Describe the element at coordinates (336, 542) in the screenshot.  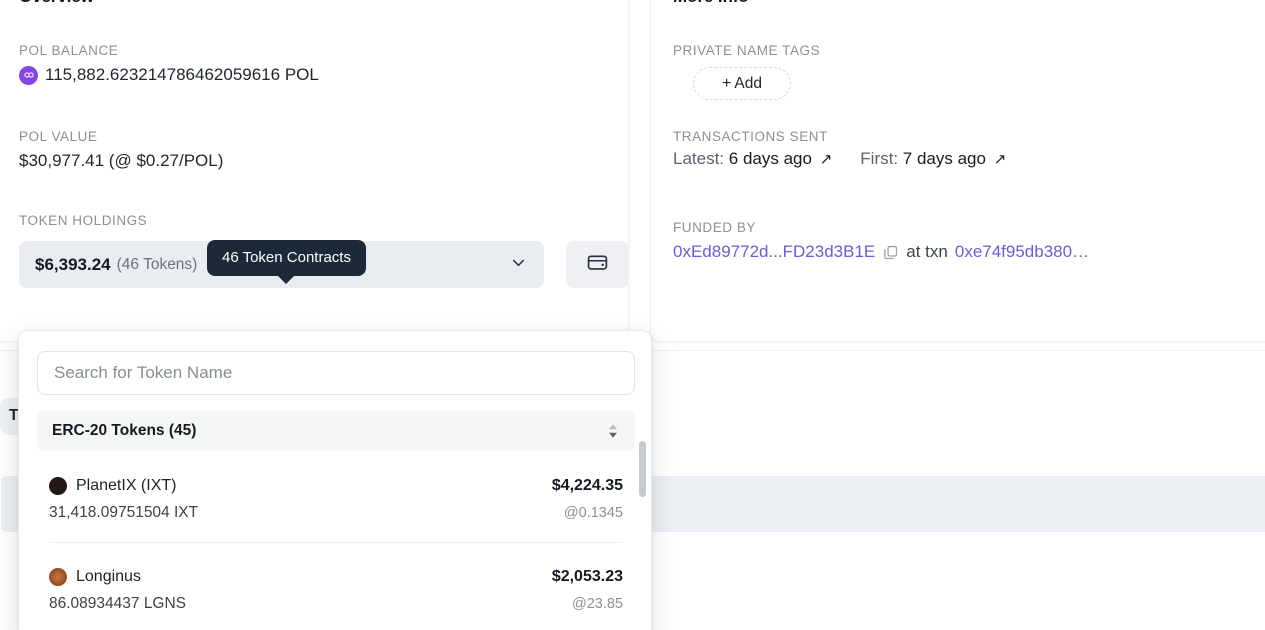
I see `list-divider` at that location.